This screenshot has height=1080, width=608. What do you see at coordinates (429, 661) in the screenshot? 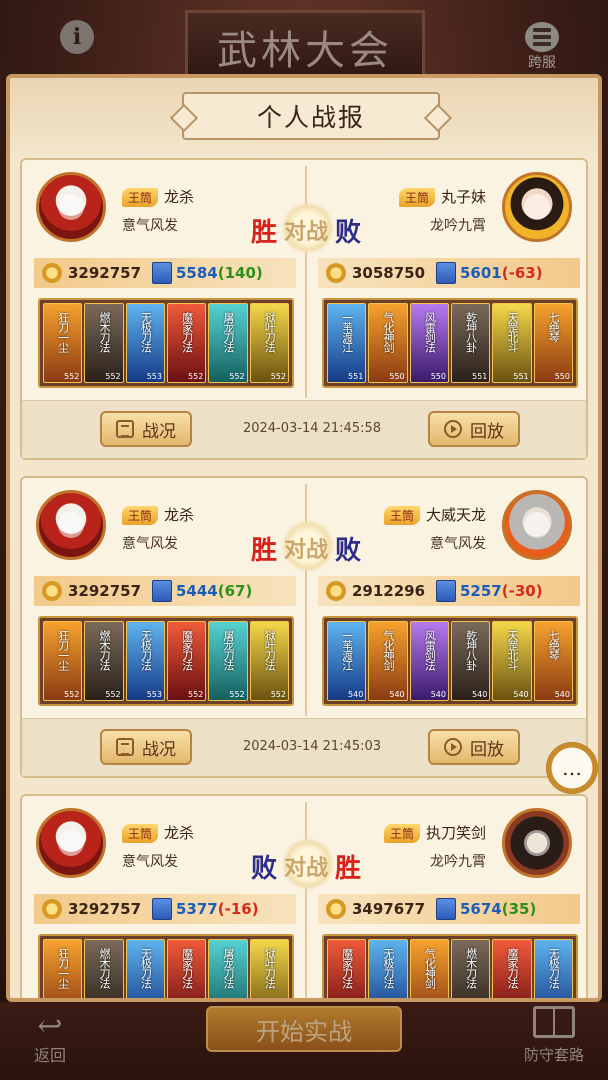
I see `hero-card: 风雷剑法 540` at bounding box center [429, 661].